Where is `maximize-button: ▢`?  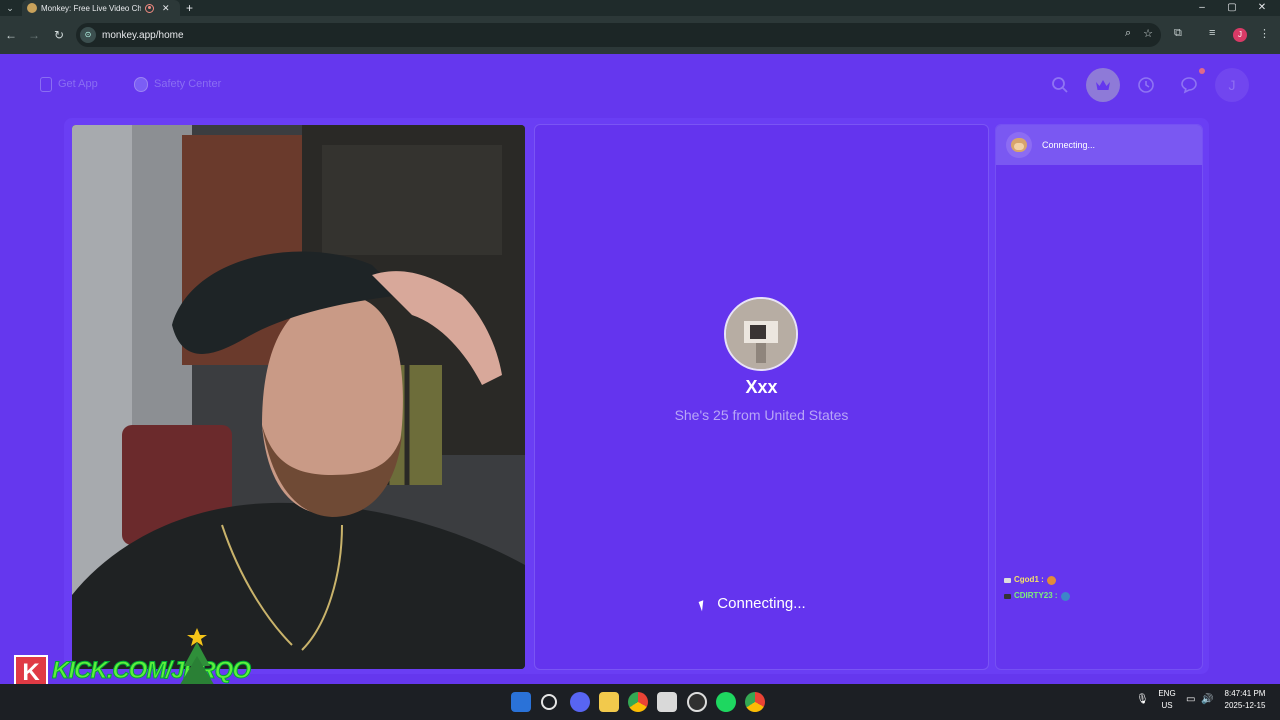 maximize-button: ▢ is located at coordinates (1232, 8).